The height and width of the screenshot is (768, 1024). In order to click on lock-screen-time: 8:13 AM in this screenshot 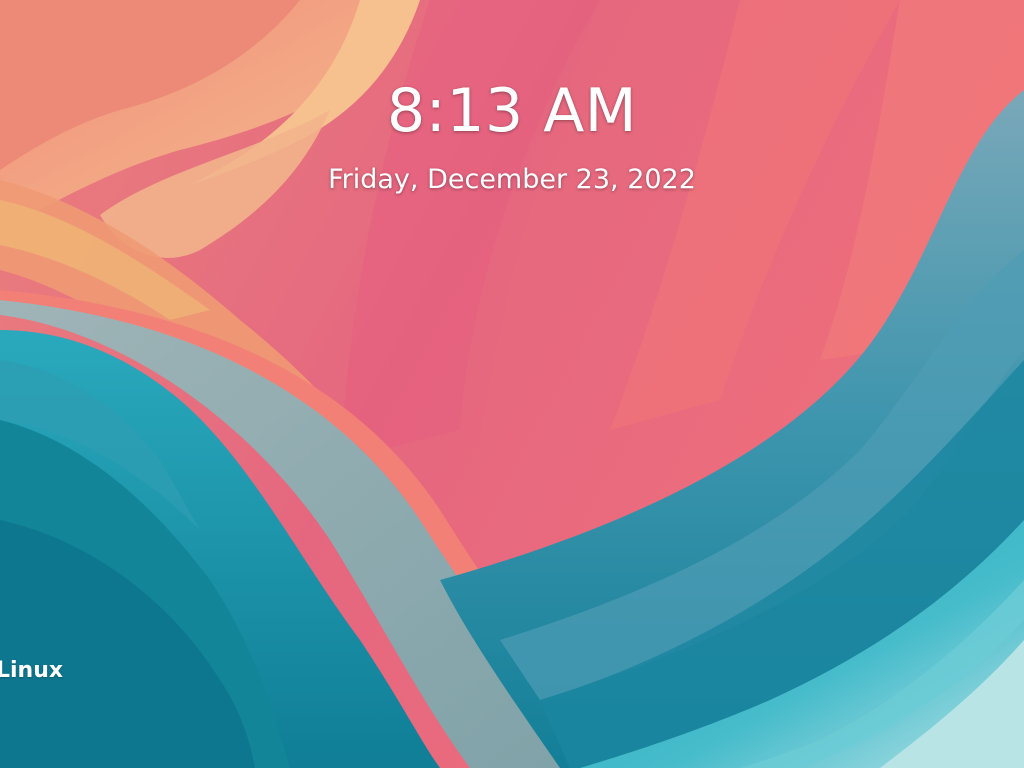, I will do `click(512, 111)`.